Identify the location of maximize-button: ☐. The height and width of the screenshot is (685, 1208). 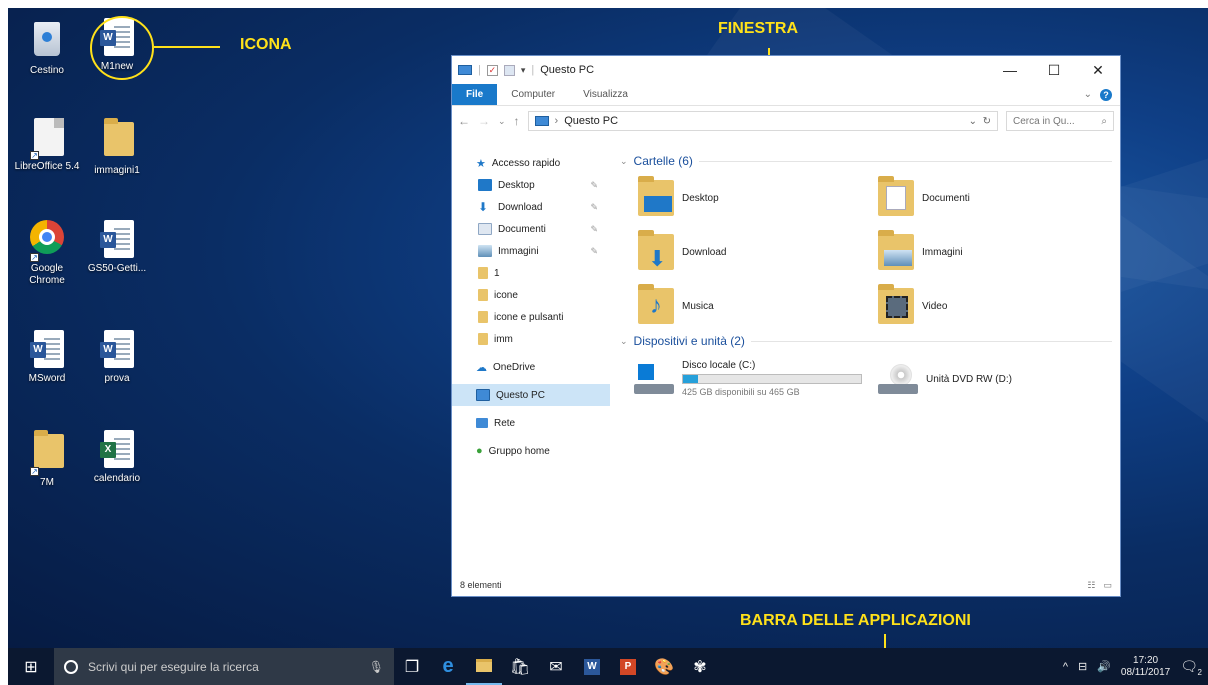
(1054, 70).